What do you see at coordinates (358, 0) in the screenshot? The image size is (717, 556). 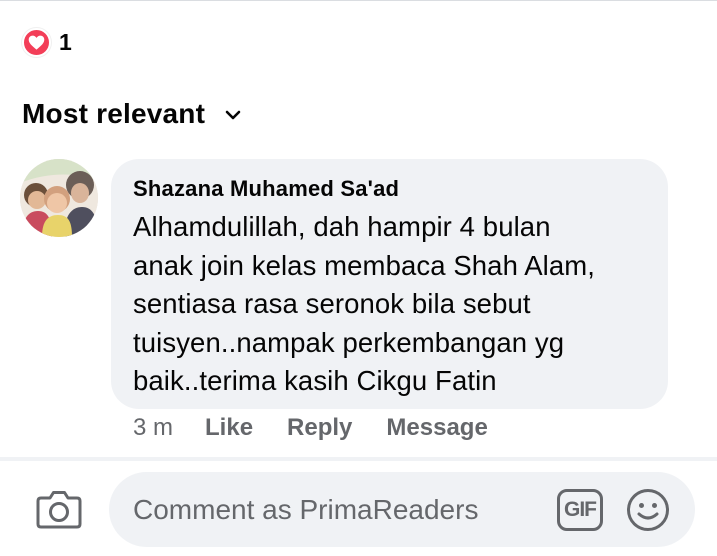 I see `top-divider` at bounding box center [358, 0].